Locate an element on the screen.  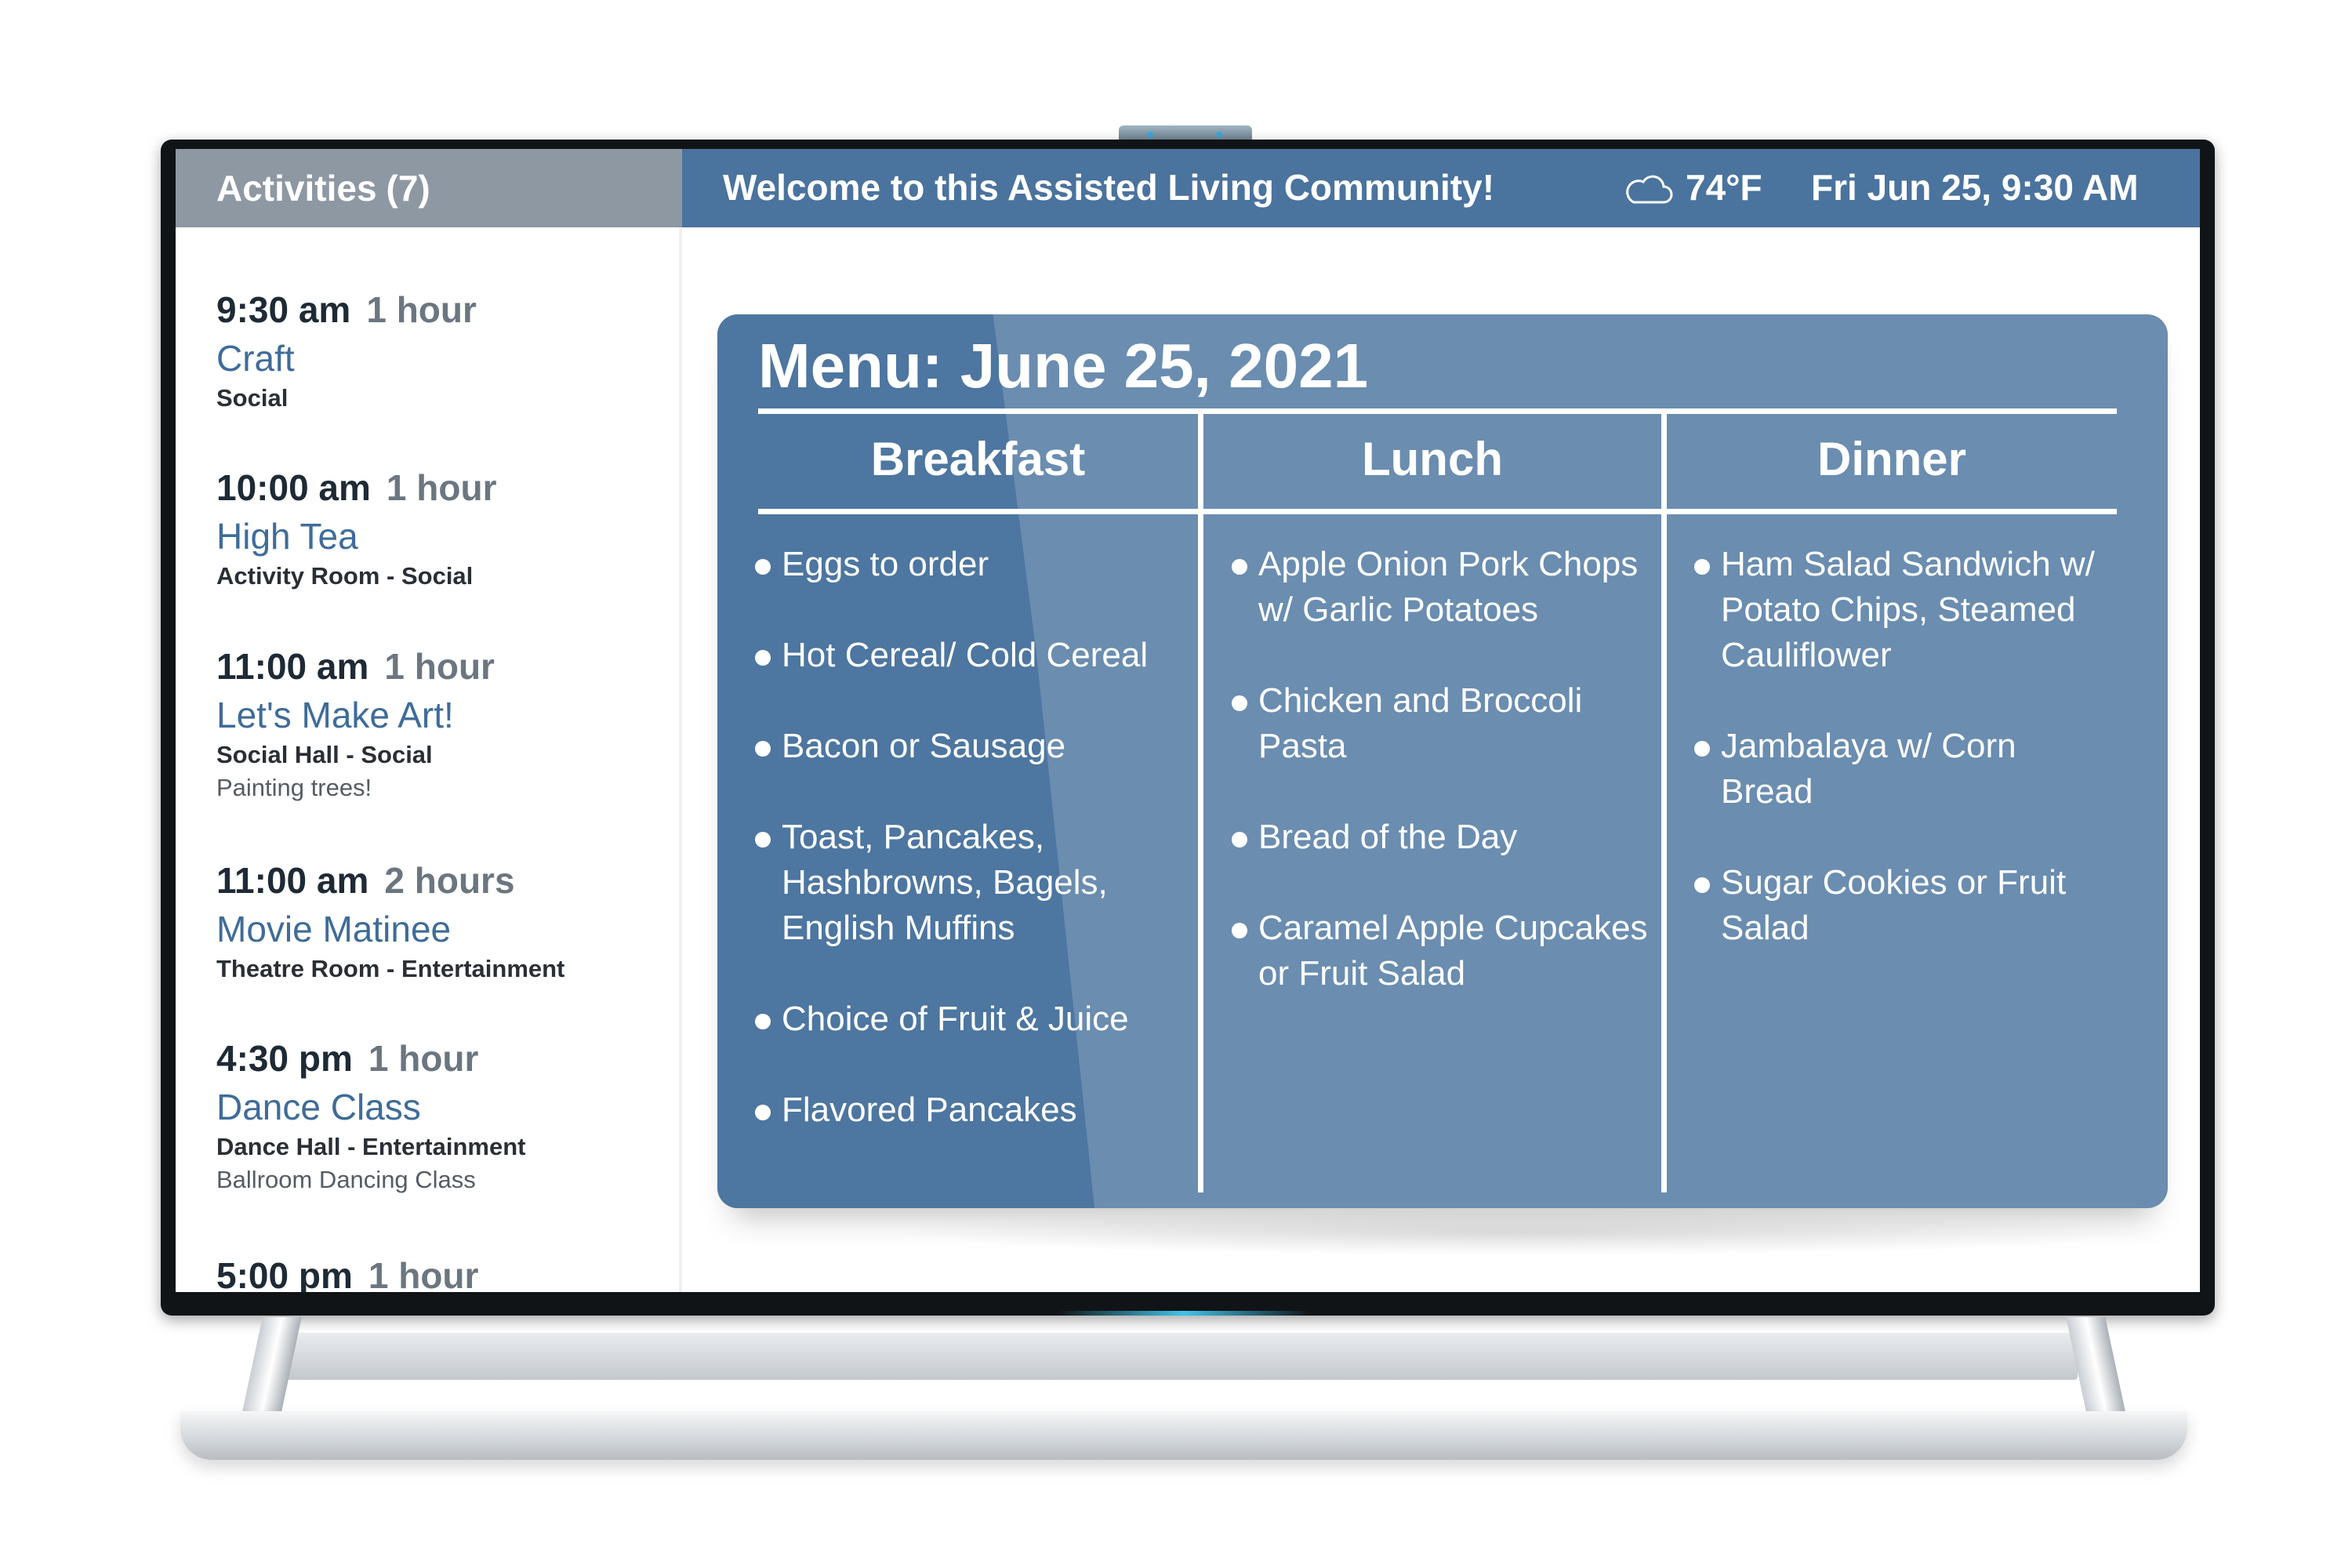
activity-title: Dance Class is located at coordinates (318, 1107).